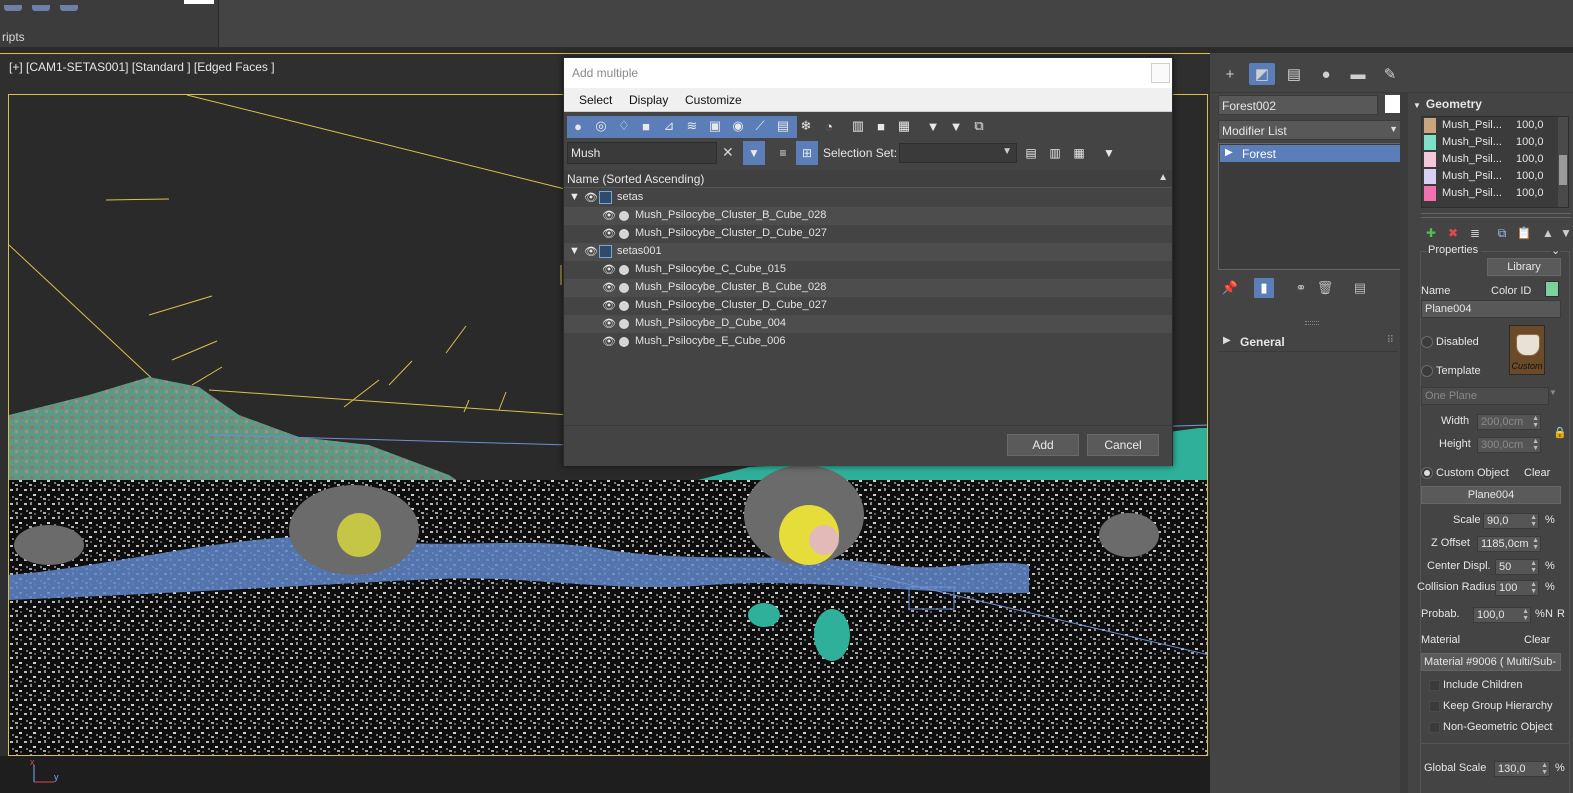 The height and width of the screenshot is (793, 1573). Describe the element at coordinates (738, 126) in the screenshot. I see `xref-filter-icon: ◉` at that location.